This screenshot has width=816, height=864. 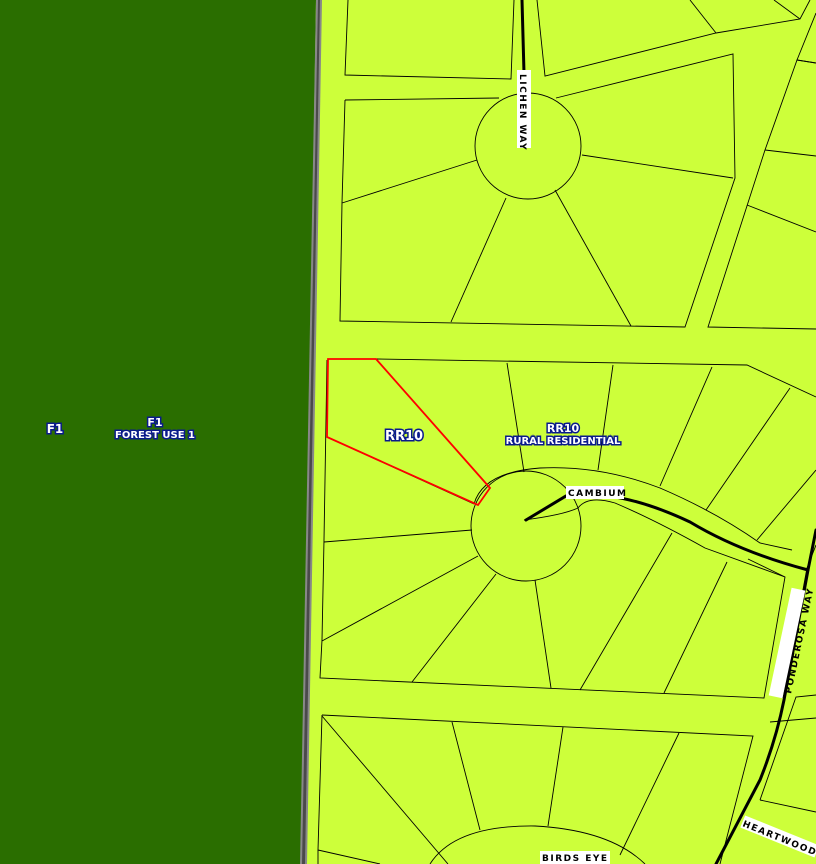 What do you see at coordinates (154, 422) in the screenshot?
I see `forest-zone-code: F1` at bounding box center [154, 422].